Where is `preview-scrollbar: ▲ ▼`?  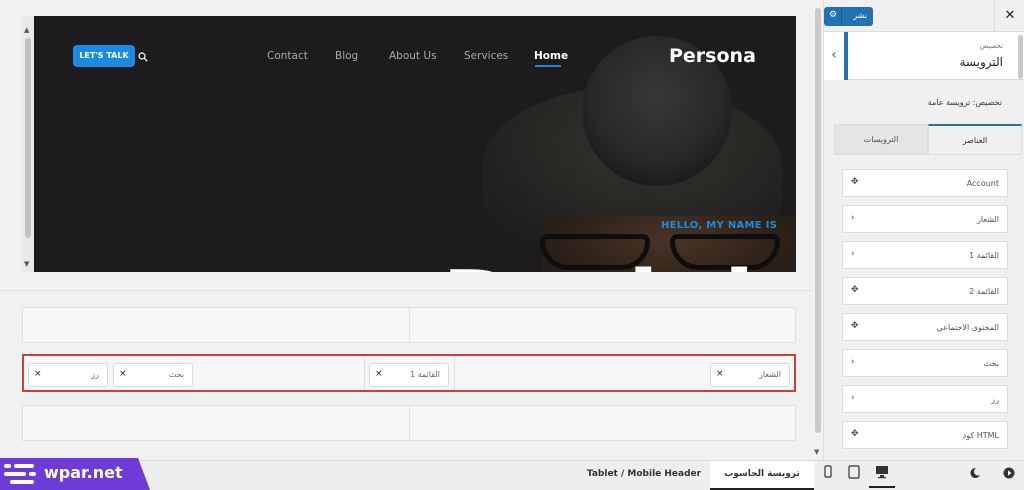 preview-scrollbar: ▲ ▼ is located at coordinates (28, 144).